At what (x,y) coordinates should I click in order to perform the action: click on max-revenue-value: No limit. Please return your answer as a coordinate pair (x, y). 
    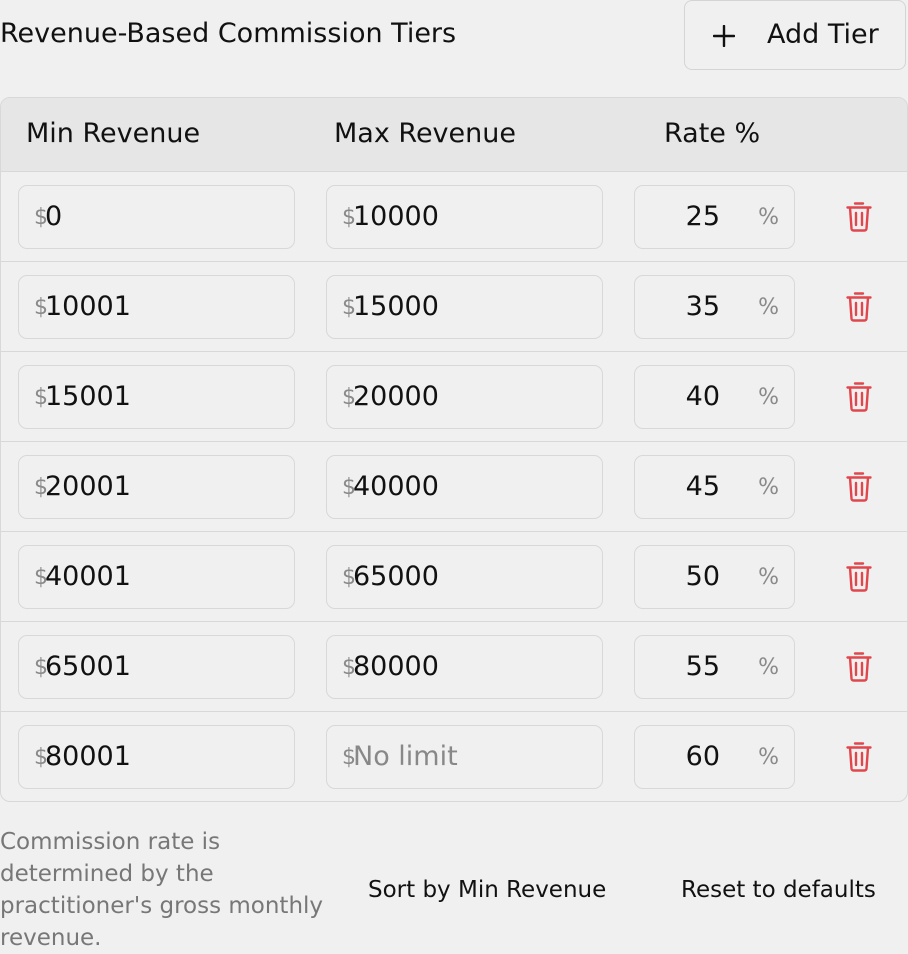
    Looking at the image, I should click on (405, 757).